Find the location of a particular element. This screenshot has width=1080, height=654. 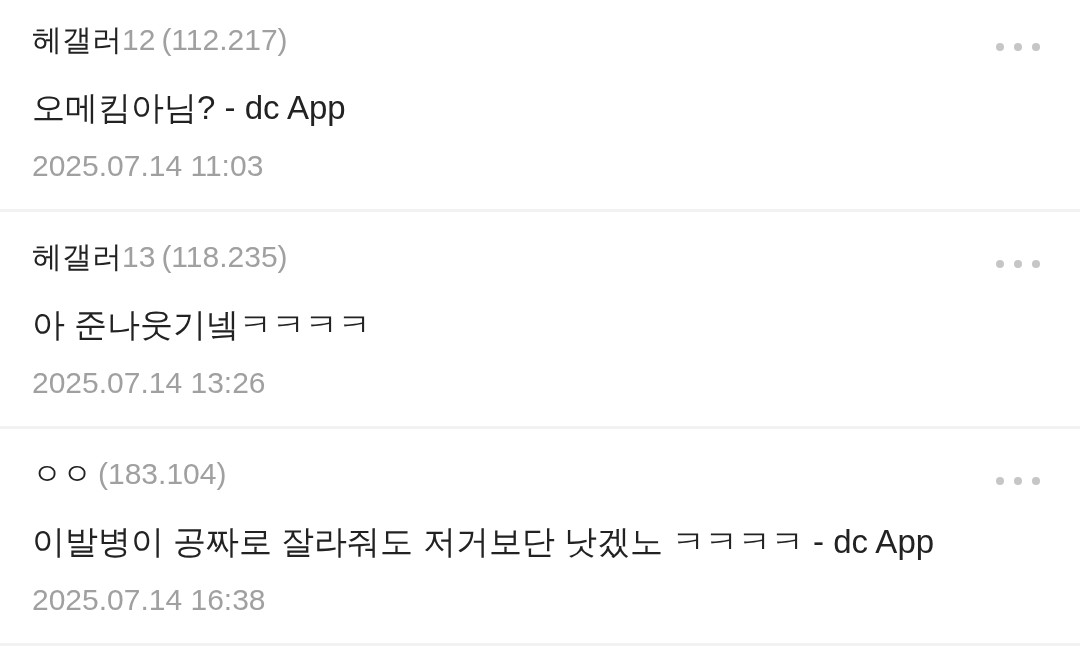

author-number: 13 is located at coordinates (139, 257).